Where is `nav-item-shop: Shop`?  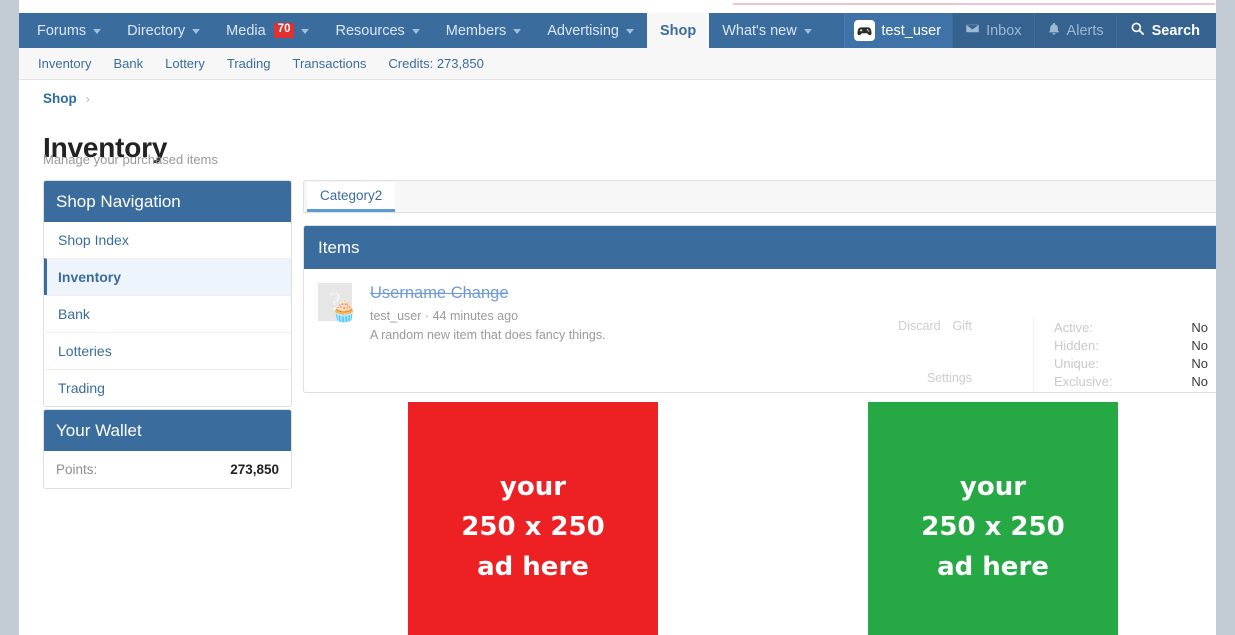
nav-item-shop: Shop is located at coordinates (678, 30).